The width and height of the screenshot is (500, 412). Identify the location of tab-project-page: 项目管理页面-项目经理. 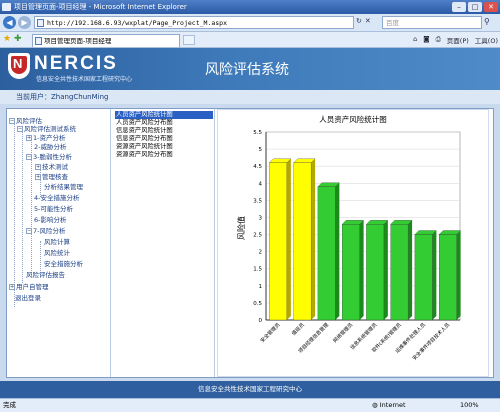
(106, 40).